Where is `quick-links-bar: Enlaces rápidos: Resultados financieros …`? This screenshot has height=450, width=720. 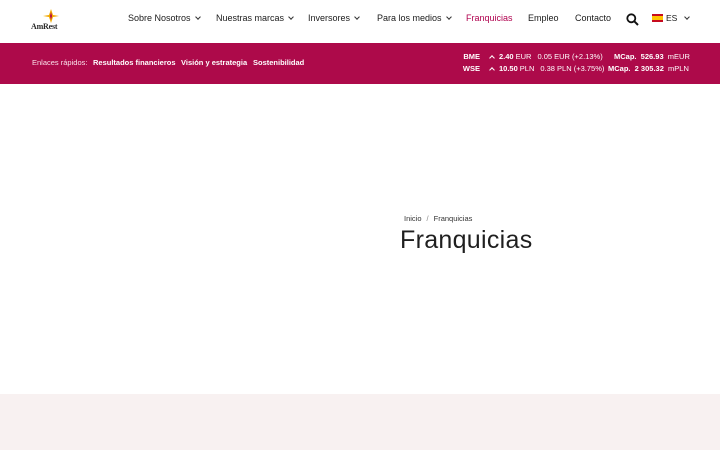
quick-links-bar: Enlaces rápidos: Resultados financieros … is located at coordinates (360, 63).